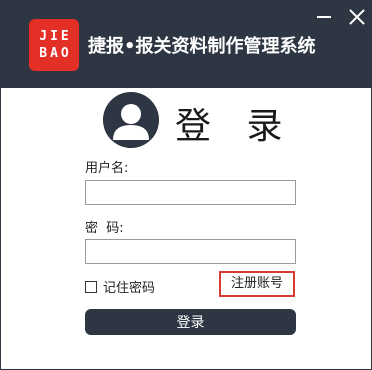 This screenshot has height=370, width=372. What do you see at coordinates (357, 17) in the screenshot?
I see `close-button` at bounding box center [357, 17].